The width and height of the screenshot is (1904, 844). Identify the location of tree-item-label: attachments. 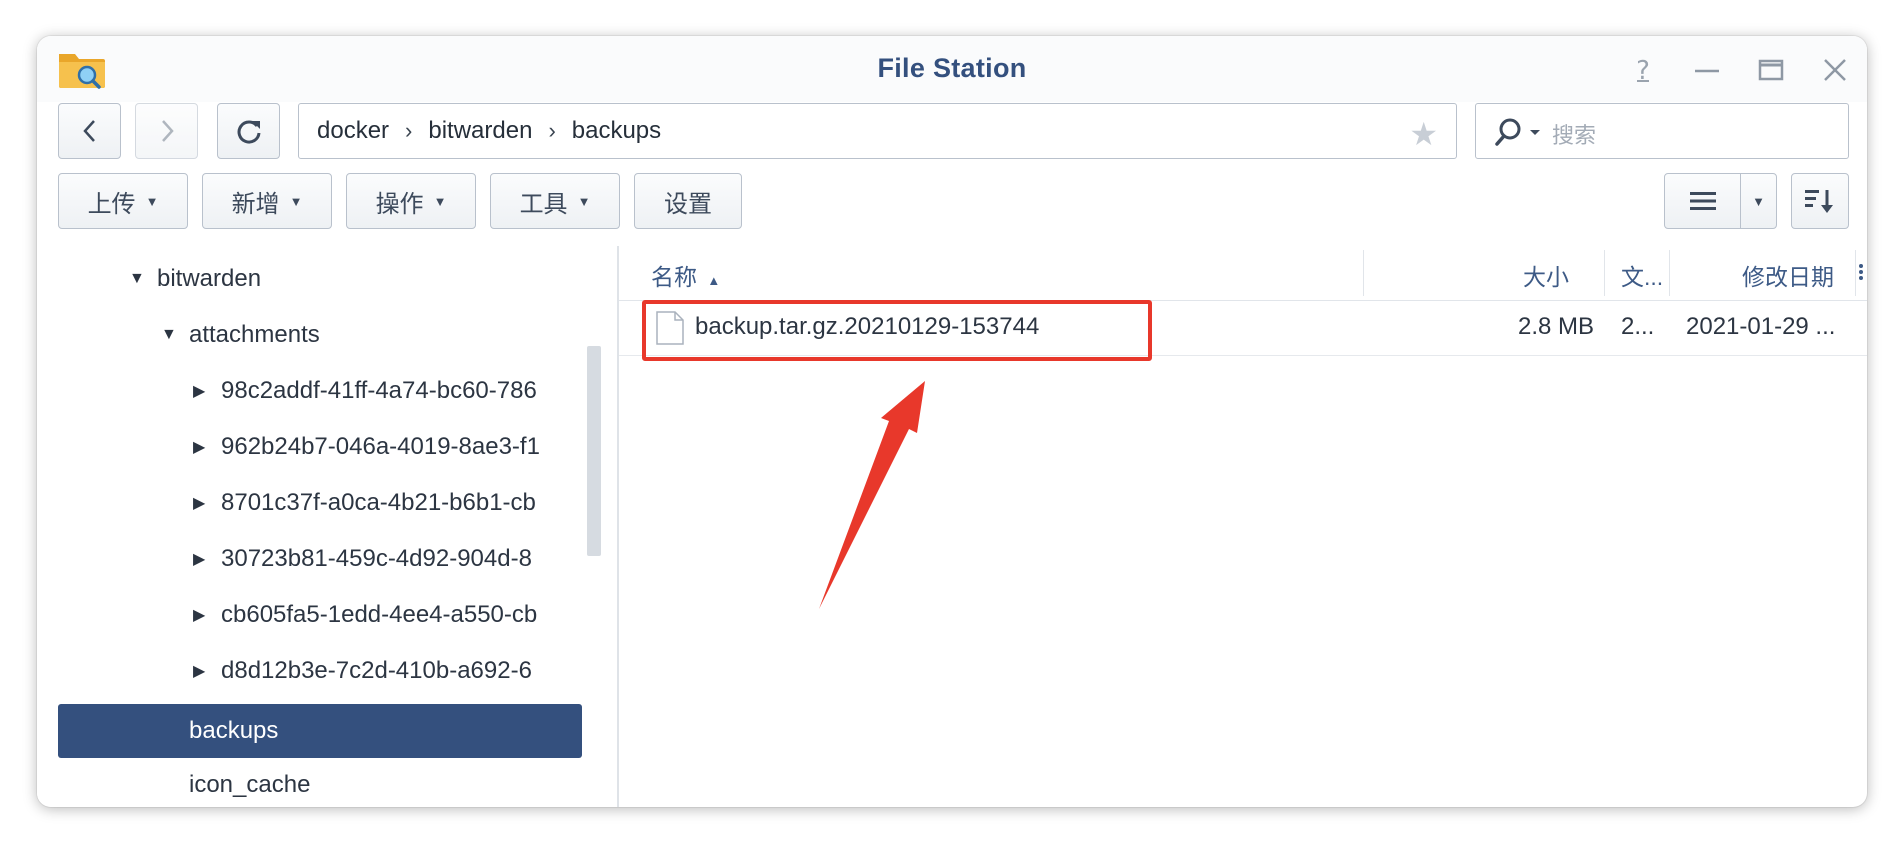
(254, 334).